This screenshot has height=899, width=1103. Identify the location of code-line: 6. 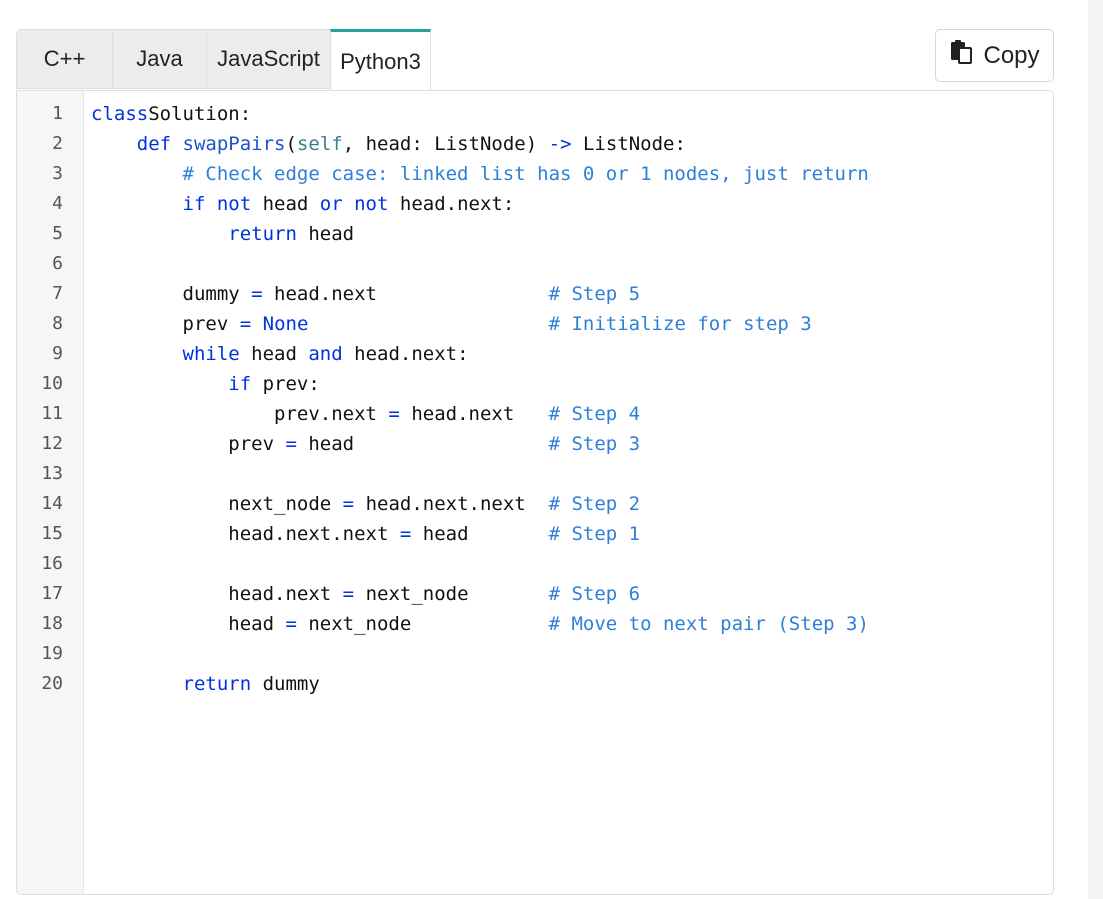
(535, 264).